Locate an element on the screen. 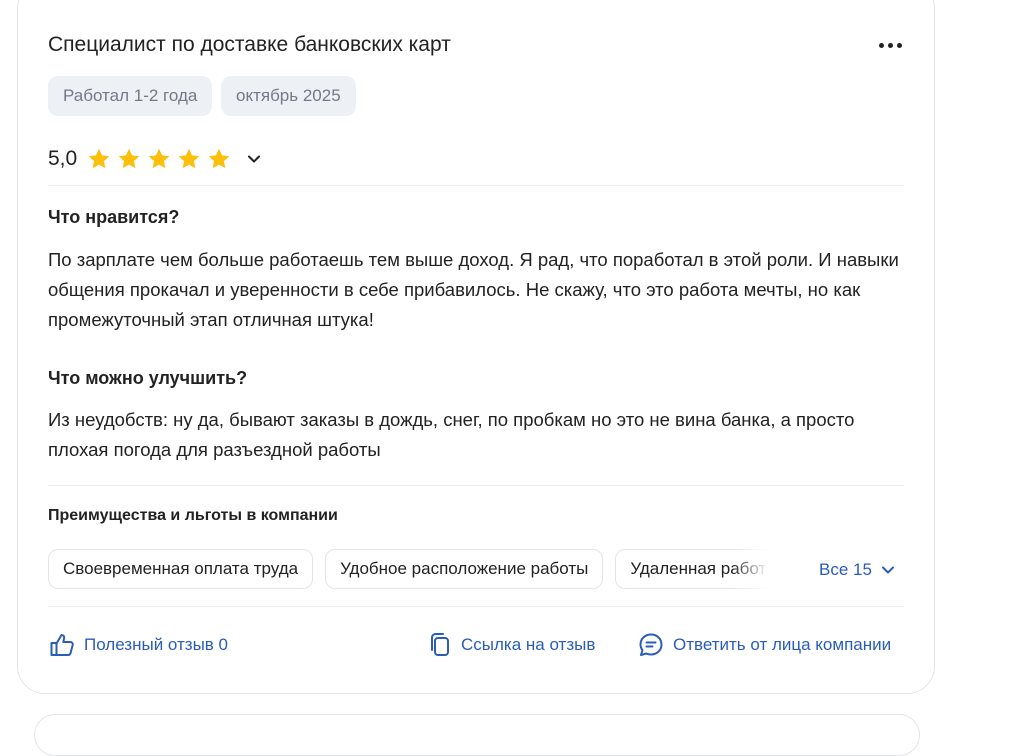 The width and height of the screenshot is (1016, 756). review-link-button: Ссылка на отзыв is located at coordinates (511, 645).